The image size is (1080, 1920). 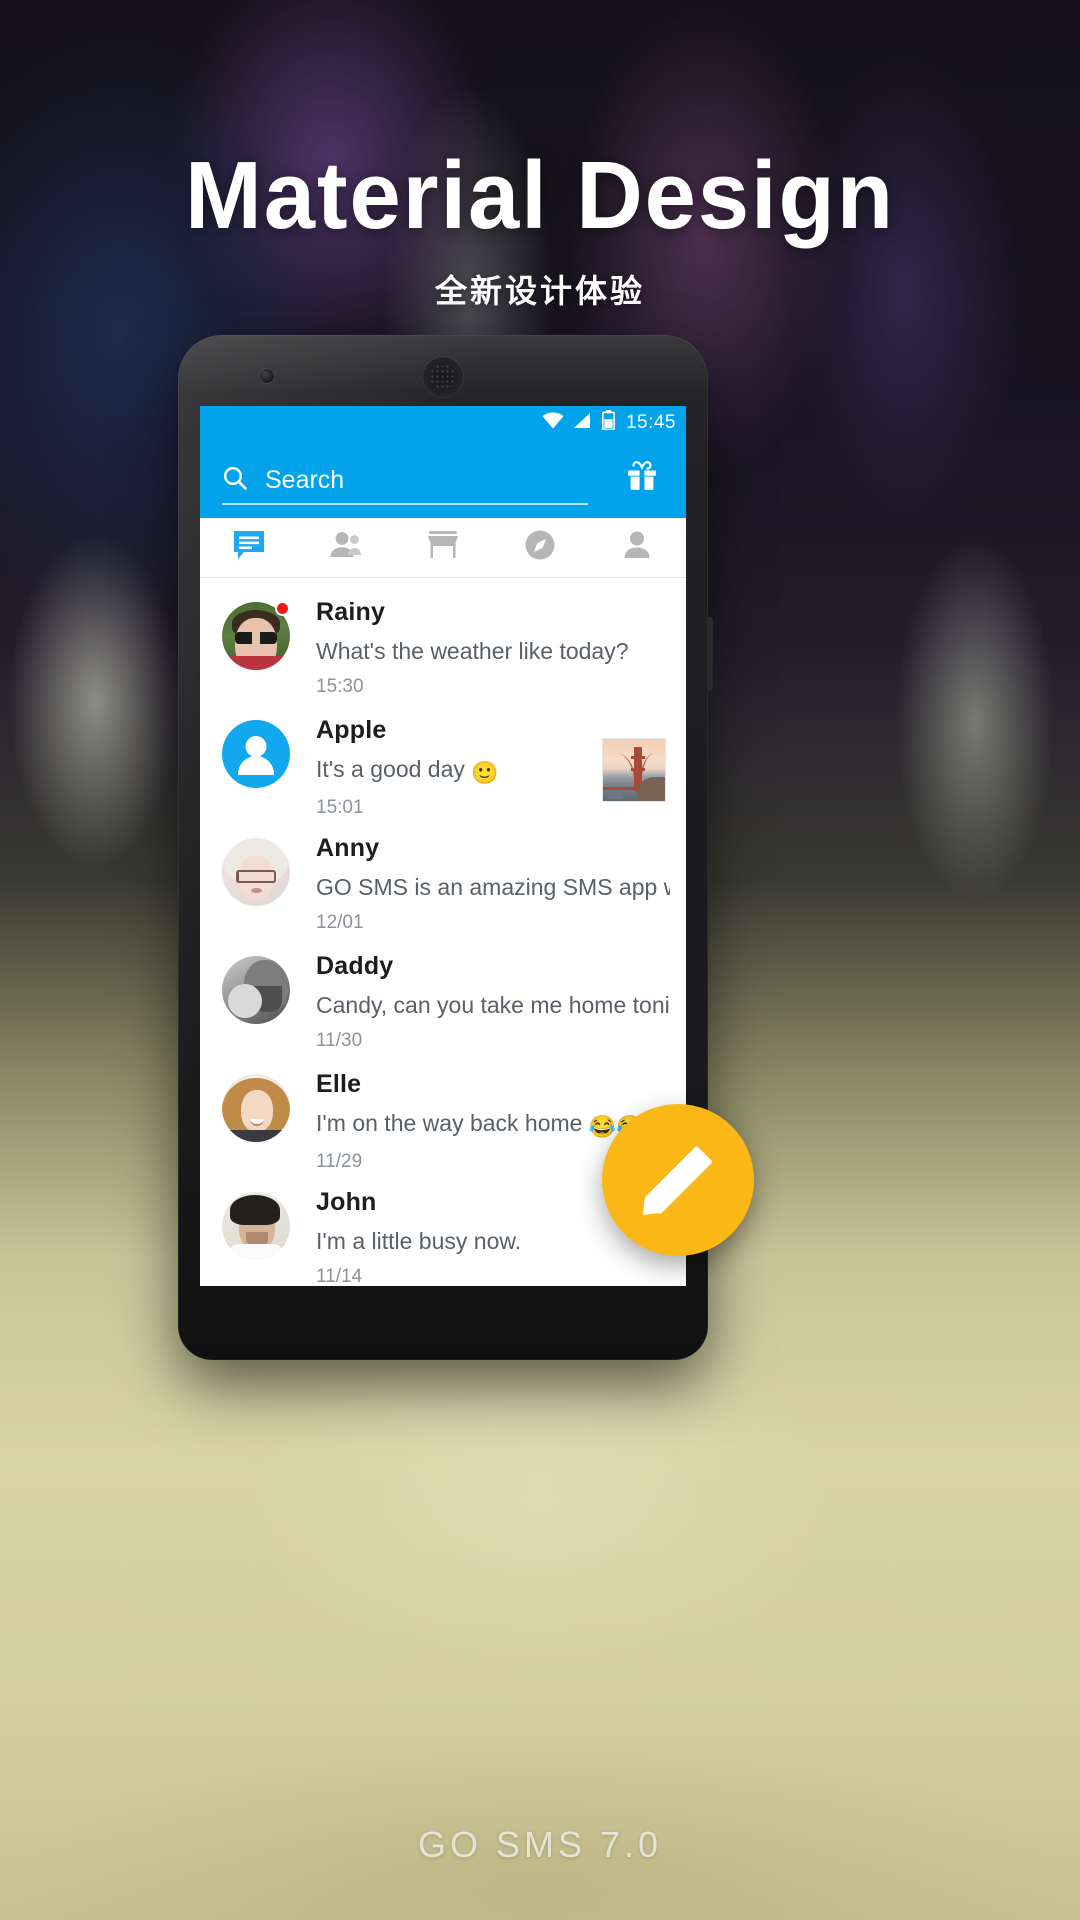 I want to click on message-time: 11/14, so click(x=339, y=1276).